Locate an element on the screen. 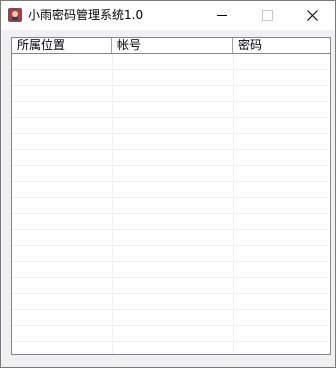 The width and height of the screenshot is (336, 368). column-header-location: 所属位置 is located at coordinates (62, 45).